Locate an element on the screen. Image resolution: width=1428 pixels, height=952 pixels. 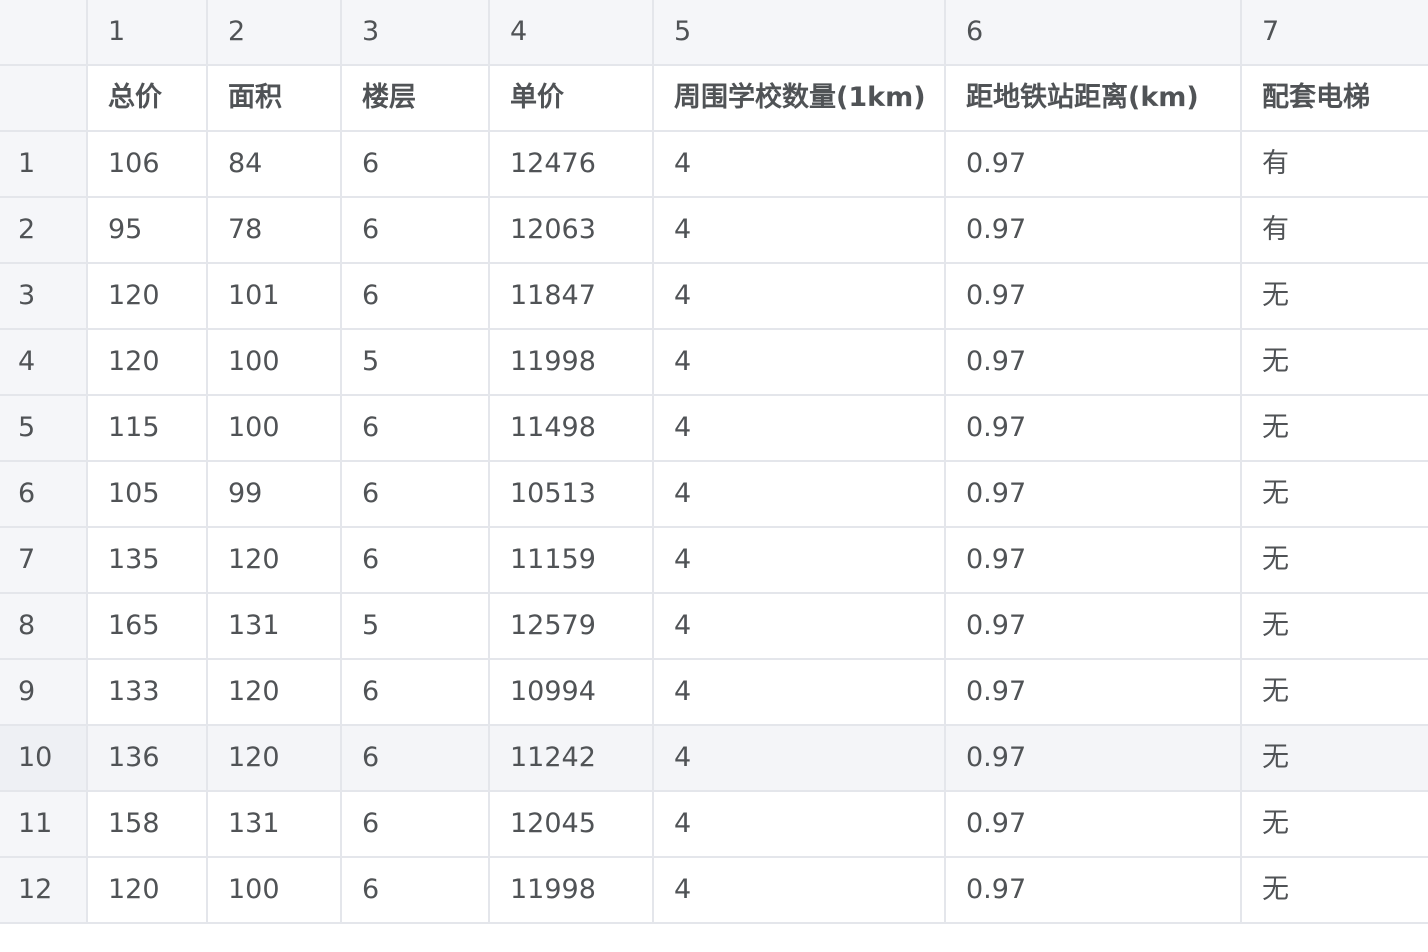
row-header: 12 is located at coordinates (44, 890).